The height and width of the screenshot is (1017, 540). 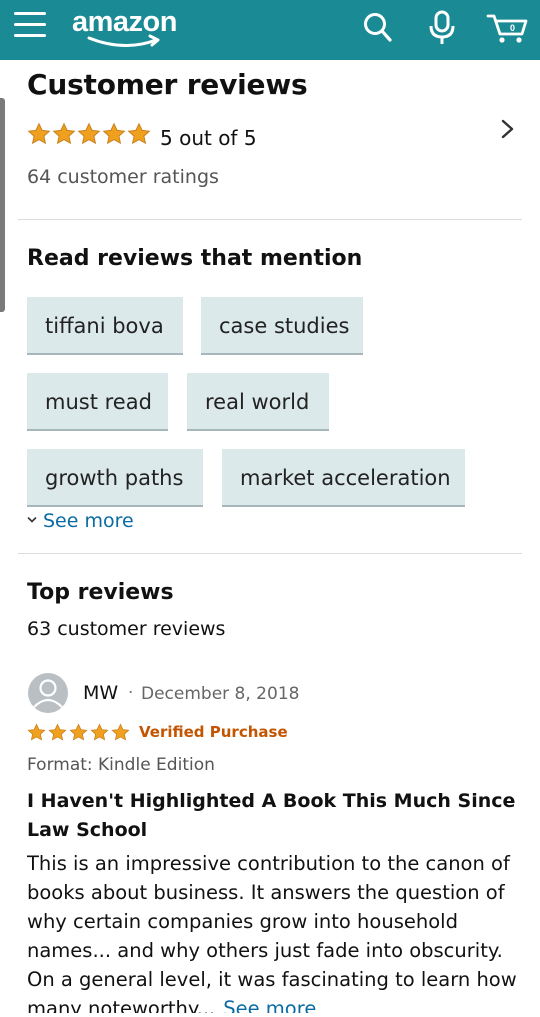 What do you see at coordinates (123, 41) in the screenshot?
I see `logo-smile-icon` at bounding box center [123, 41].